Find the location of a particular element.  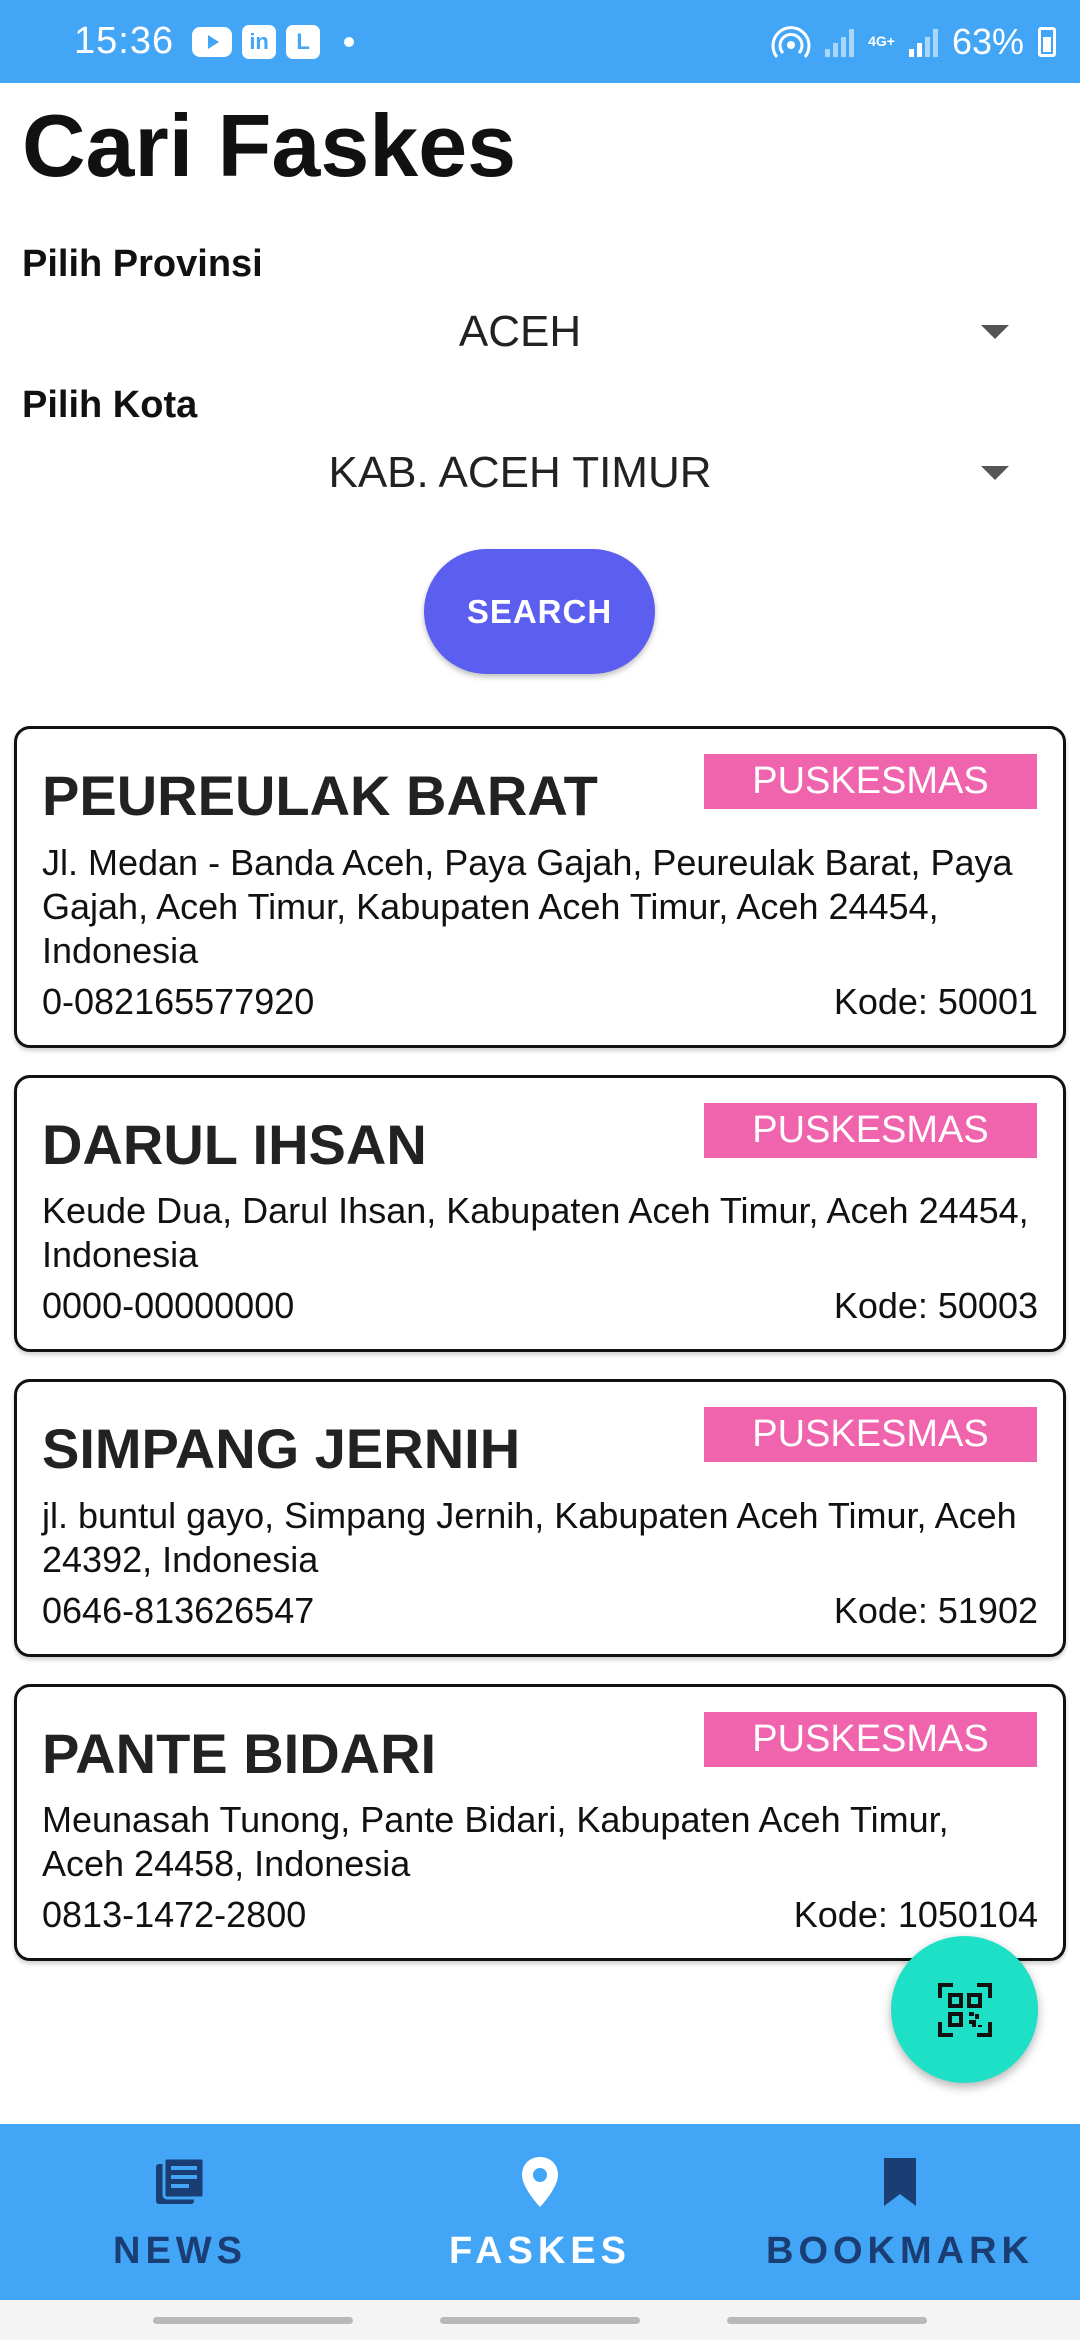

status-bar: 15:36 in L 4G+ 63% is located at coordinates (540, 41).